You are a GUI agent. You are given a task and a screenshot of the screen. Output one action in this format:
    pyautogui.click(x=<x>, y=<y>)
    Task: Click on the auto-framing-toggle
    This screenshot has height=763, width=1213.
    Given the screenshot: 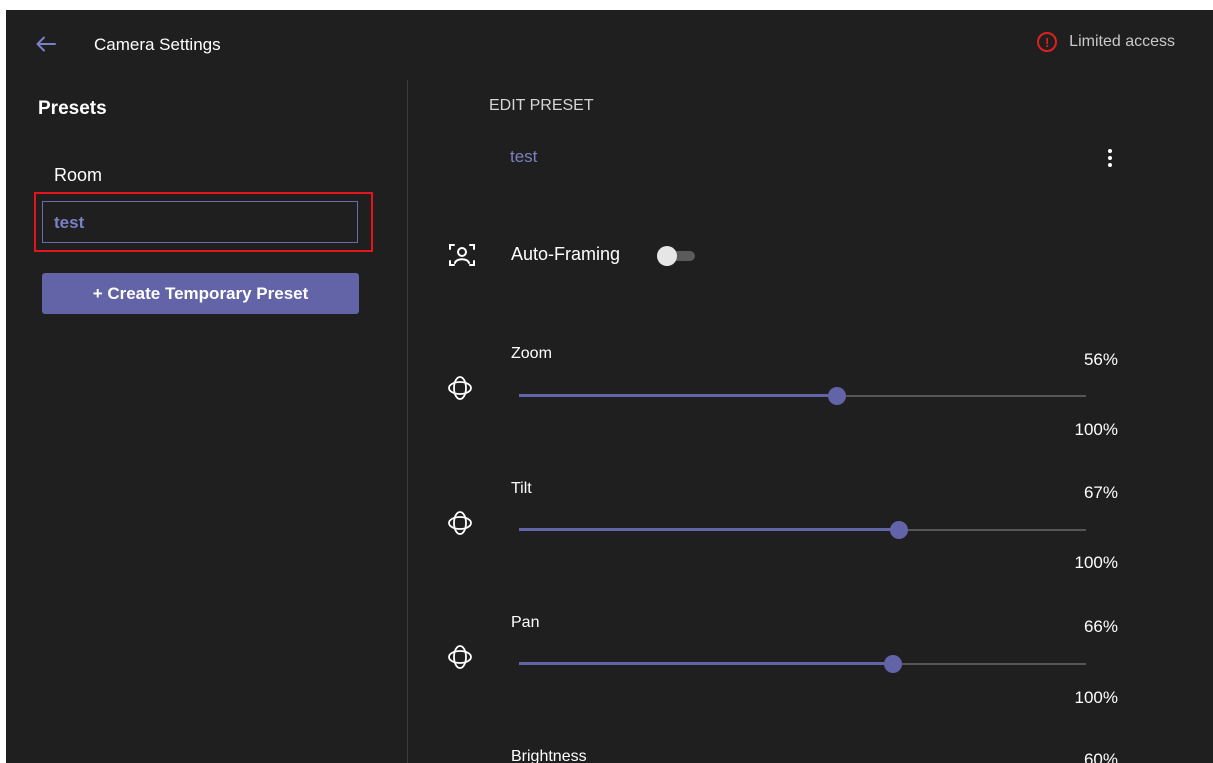 What is the action you would take?
    pyautogui.click(x=676, y=256)
    